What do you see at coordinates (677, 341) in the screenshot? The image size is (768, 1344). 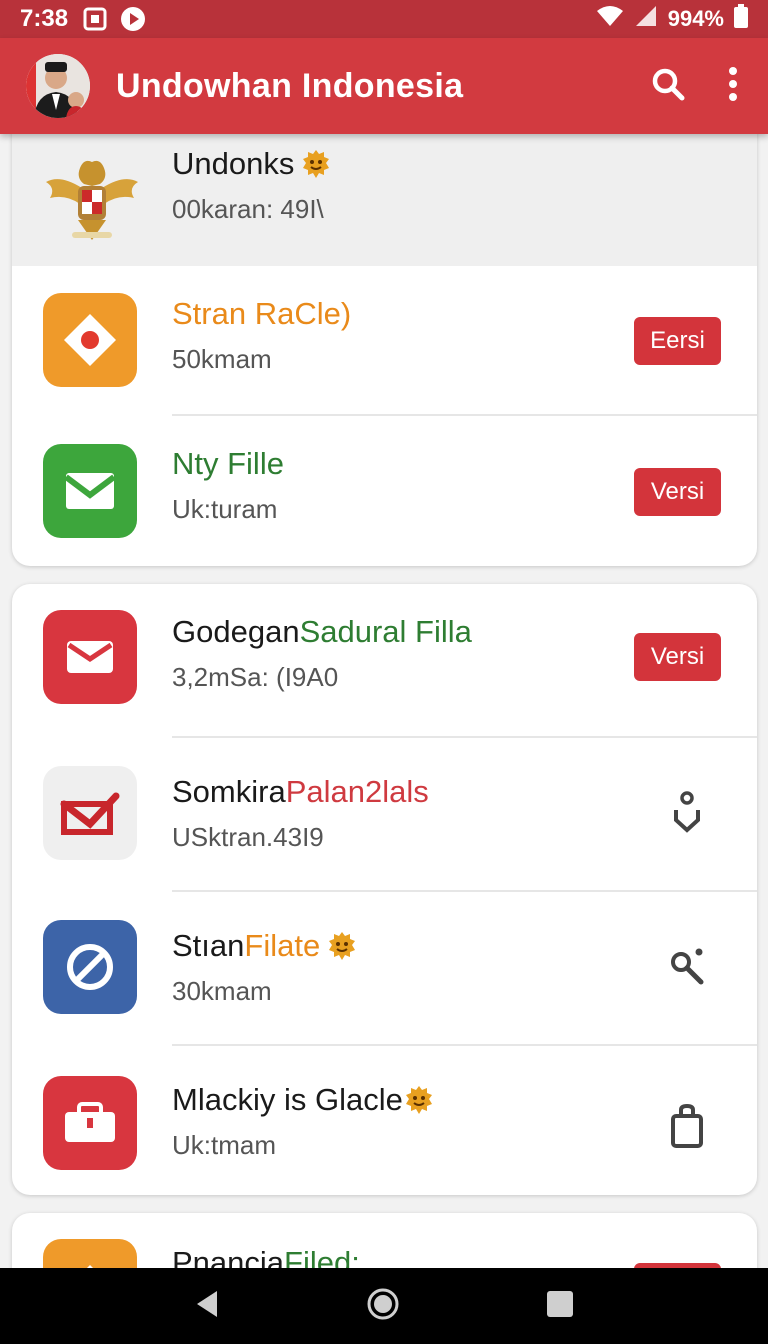 I see `version-button: Eersi` at bounding box center [677, 341].